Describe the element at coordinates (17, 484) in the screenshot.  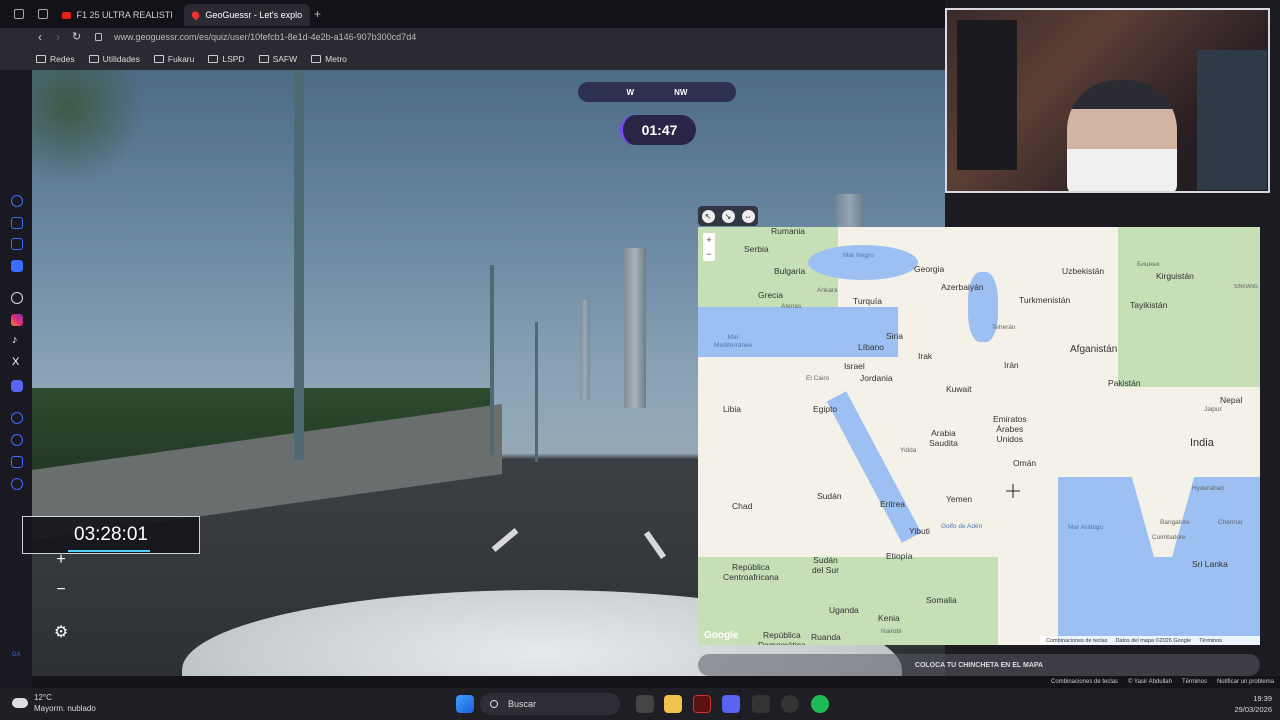
I see `settings-icon` at that location.